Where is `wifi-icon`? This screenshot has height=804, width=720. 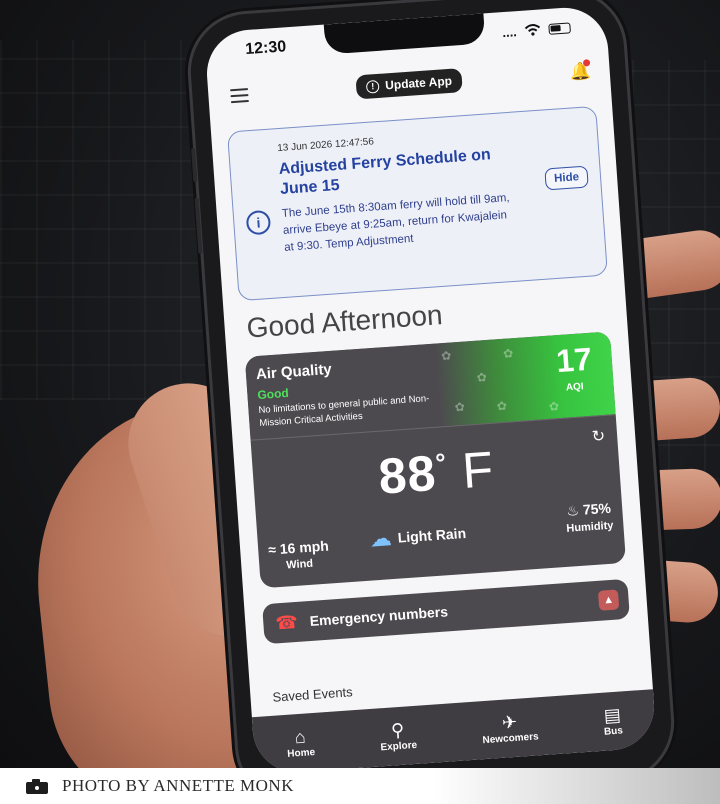 wifi-icon is located at coordinates (532, 30).